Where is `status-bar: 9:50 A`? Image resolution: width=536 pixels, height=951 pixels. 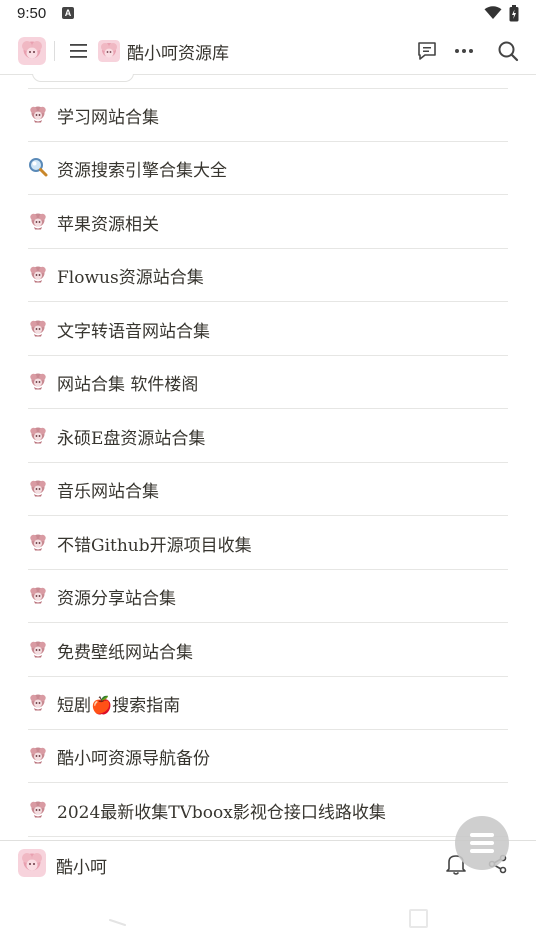 status-bar: 9:50 A is located at coordinates (268, 14).